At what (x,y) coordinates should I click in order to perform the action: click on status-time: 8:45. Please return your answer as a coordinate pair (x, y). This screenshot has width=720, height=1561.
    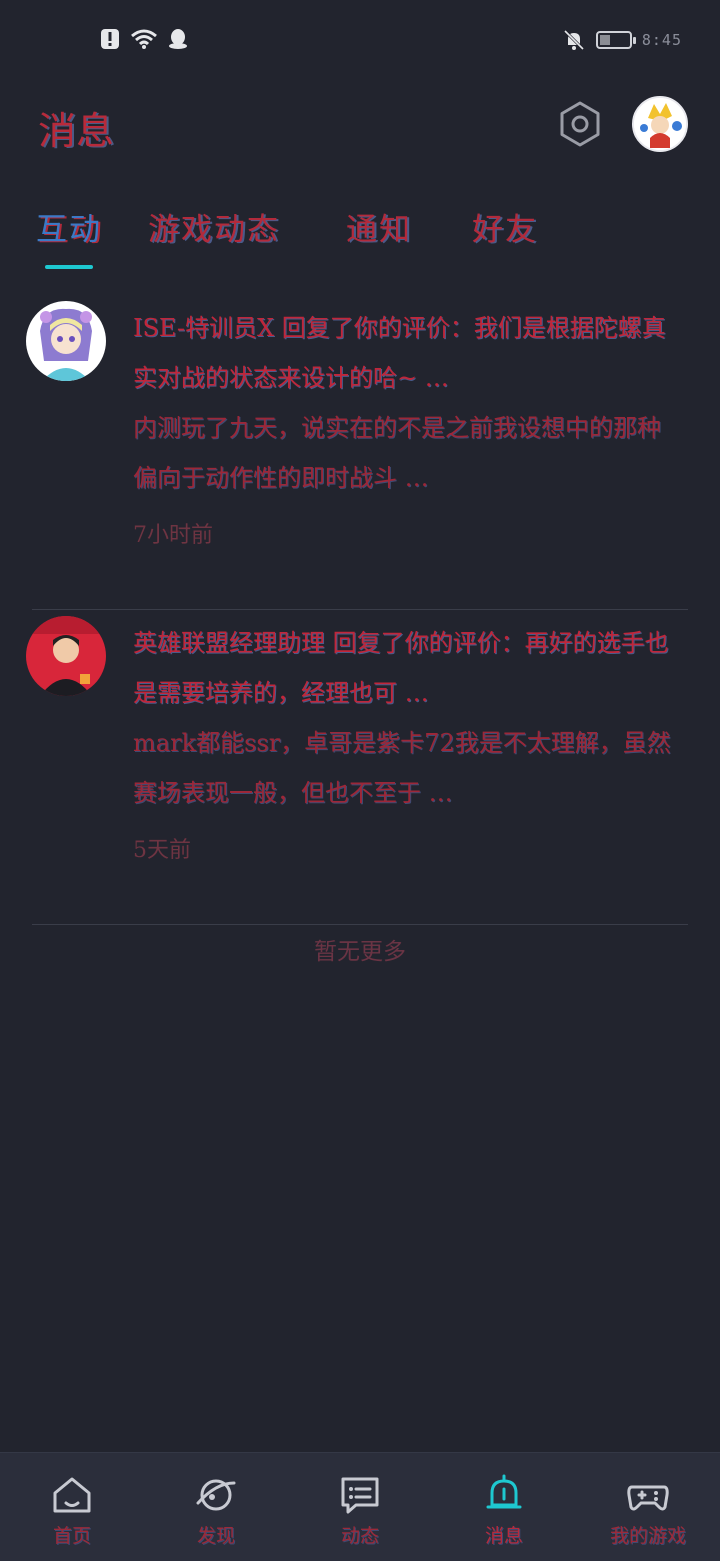
    Looking at the image, I should click on (661, 40).